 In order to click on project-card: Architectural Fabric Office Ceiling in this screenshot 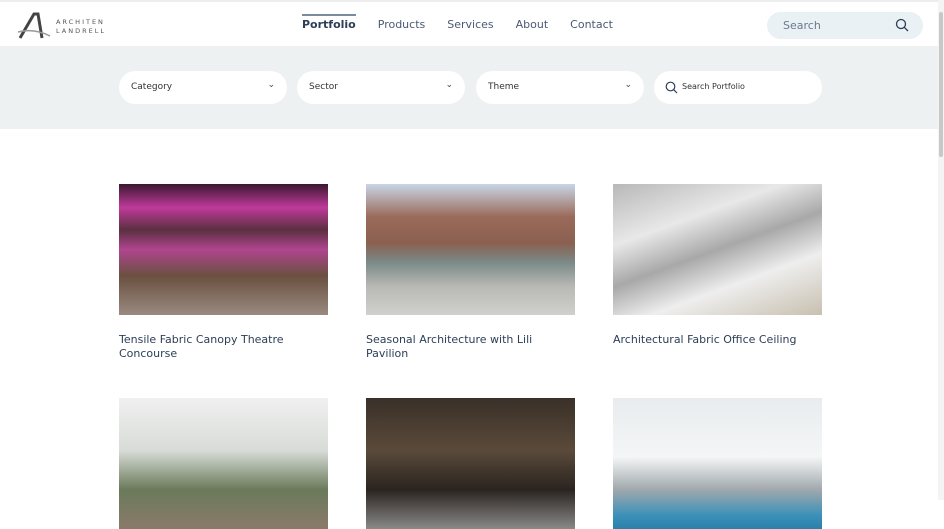, I will do `click(717, 265)`.